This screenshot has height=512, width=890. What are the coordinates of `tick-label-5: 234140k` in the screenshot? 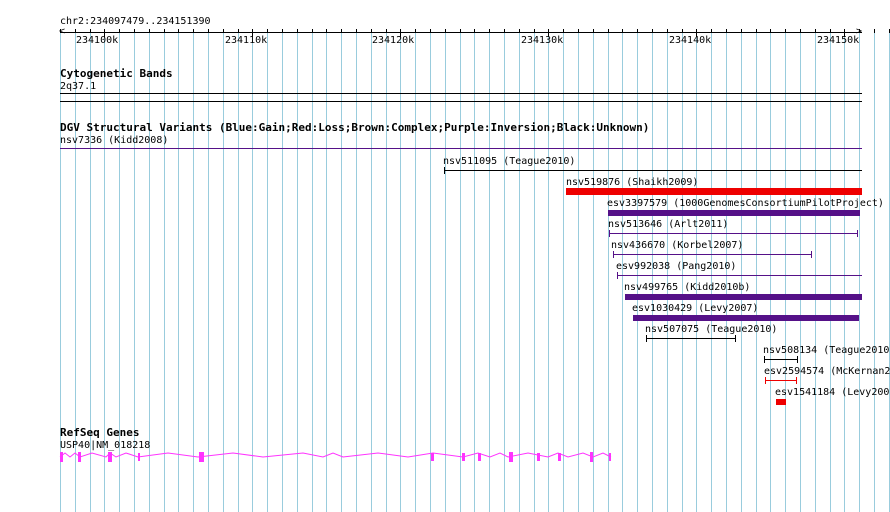 It's located at (690, 40).